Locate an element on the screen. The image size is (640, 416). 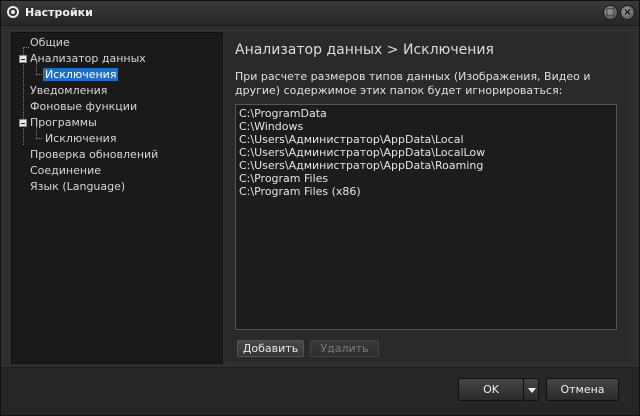
window-title: Настройки is located at coordinates (59, 12).